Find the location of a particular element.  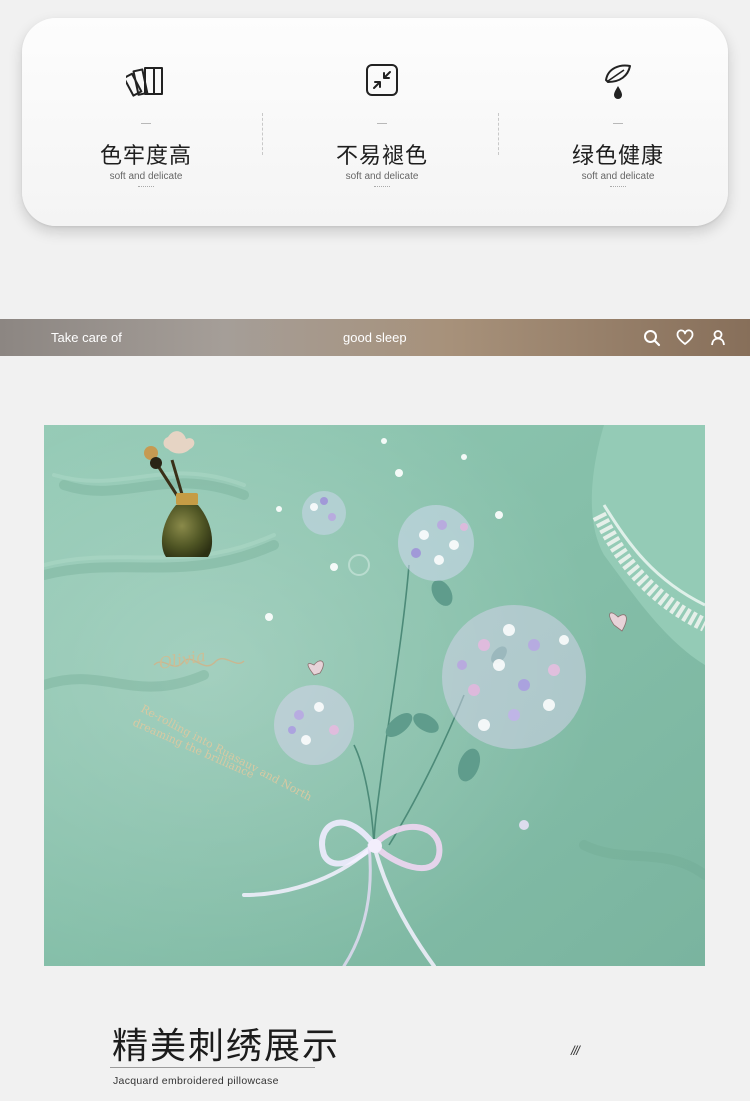

feature-color-fastness: 色牢度高 soft and delicate is located at coordinates (146, 122).